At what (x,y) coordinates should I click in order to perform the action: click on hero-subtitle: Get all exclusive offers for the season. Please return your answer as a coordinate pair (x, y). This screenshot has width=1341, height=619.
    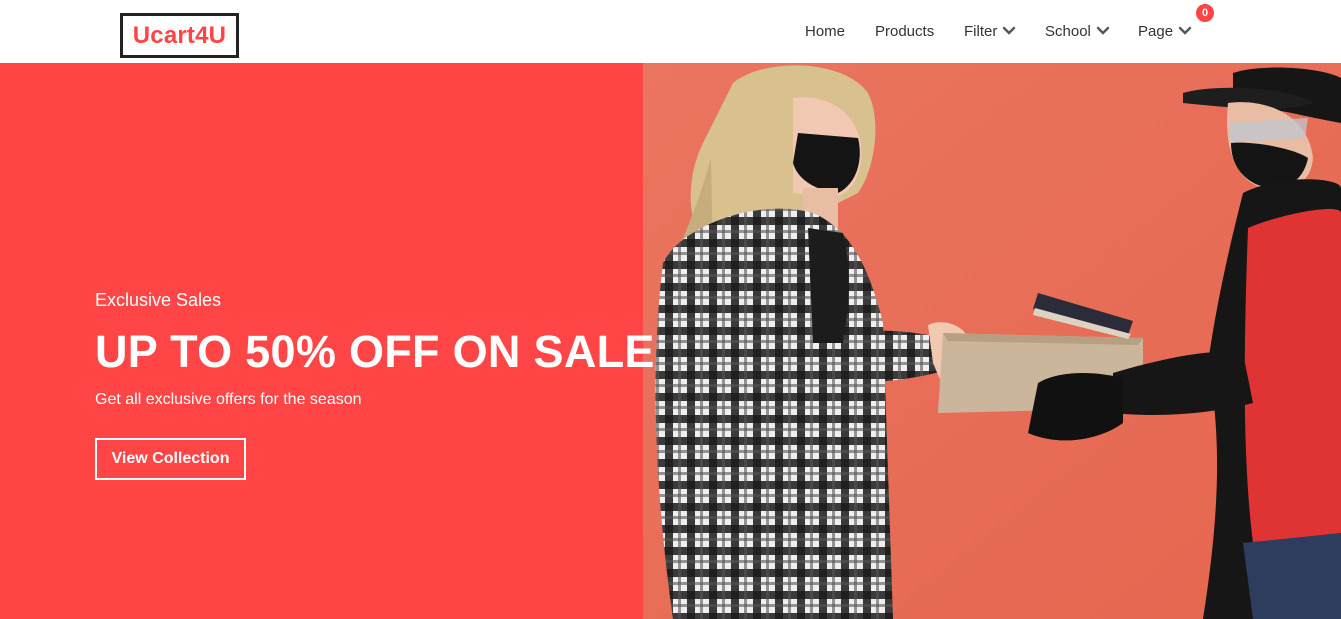
    Looking at the image, I should click on (228, 399).